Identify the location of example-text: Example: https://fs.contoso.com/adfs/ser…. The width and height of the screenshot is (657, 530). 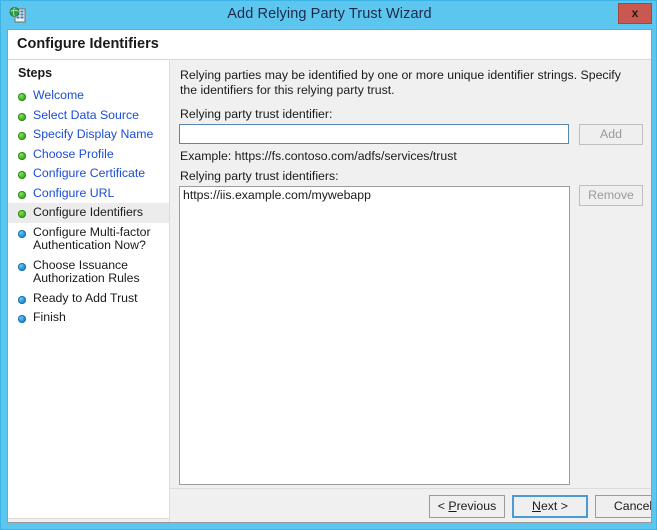
(318, 156).